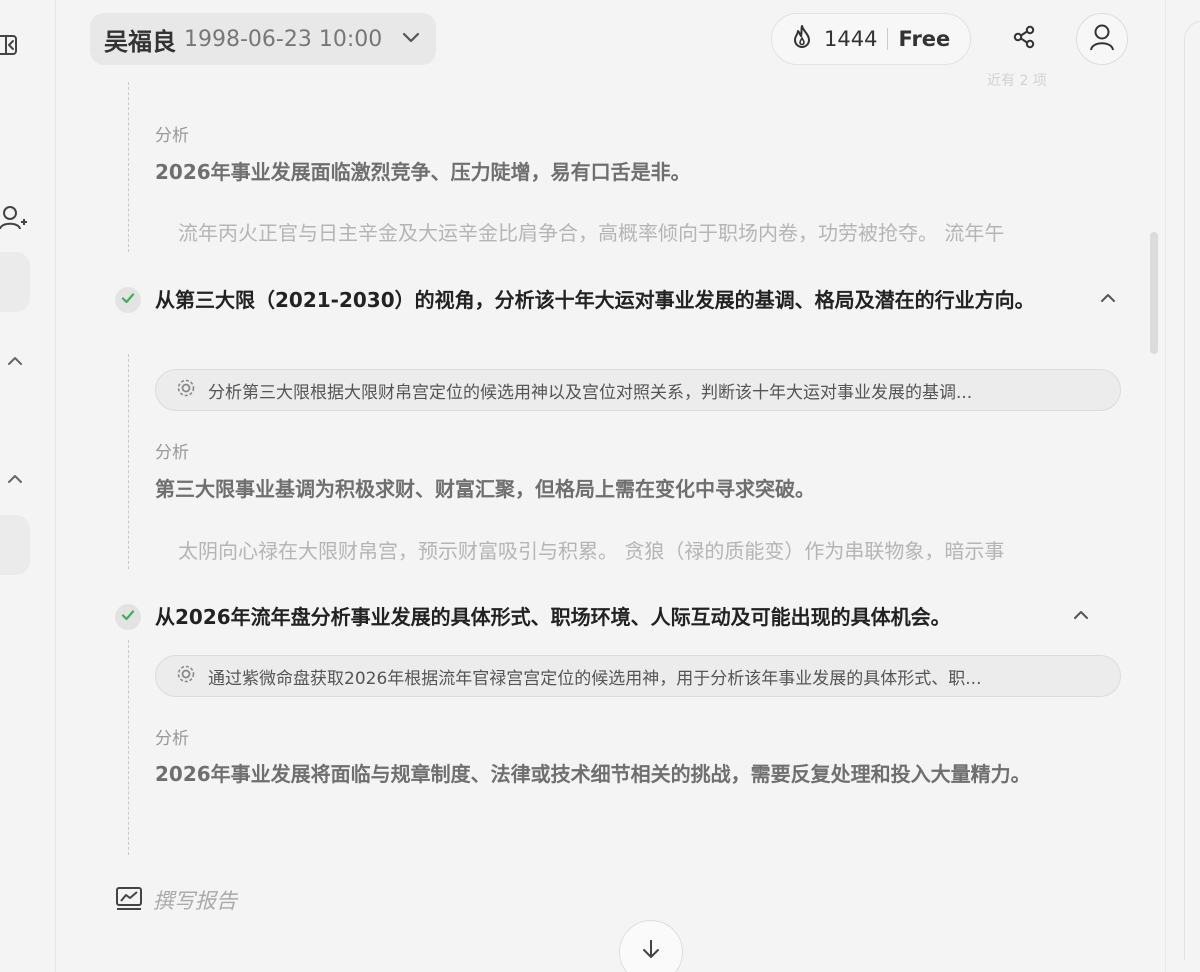 This screenshot has width=1200, height=972. What do you see at coordinates (1017, 81) in the screenshot?
I see `collapsed-summary: 近有 2 项` at bounding box center [1017, 81].